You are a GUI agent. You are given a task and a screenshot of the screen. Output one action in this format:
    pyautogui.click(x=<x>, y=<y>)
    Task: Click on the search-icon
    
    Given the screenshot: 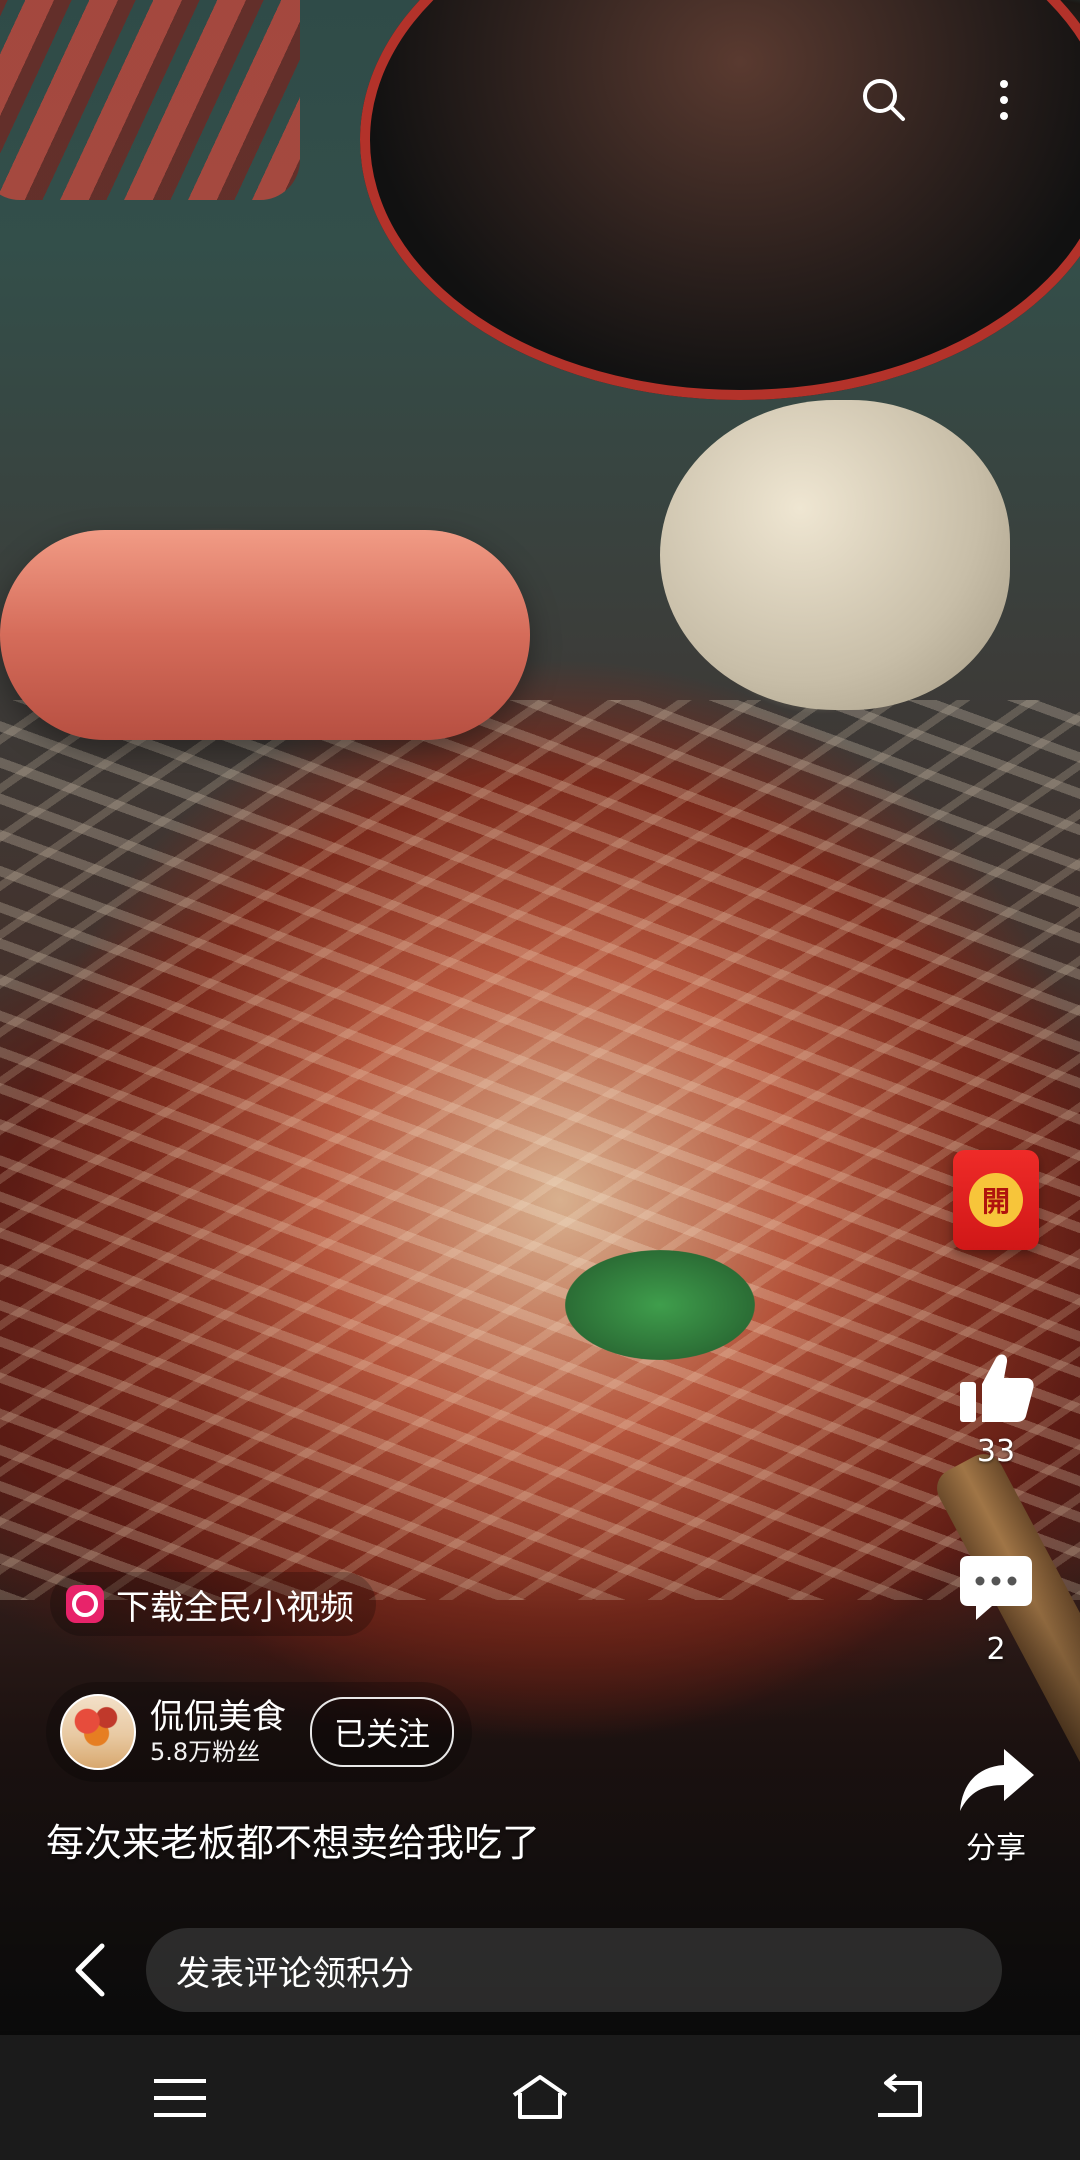 What is the action you would take?
    pyautogui.click(x=884, y=100)
    